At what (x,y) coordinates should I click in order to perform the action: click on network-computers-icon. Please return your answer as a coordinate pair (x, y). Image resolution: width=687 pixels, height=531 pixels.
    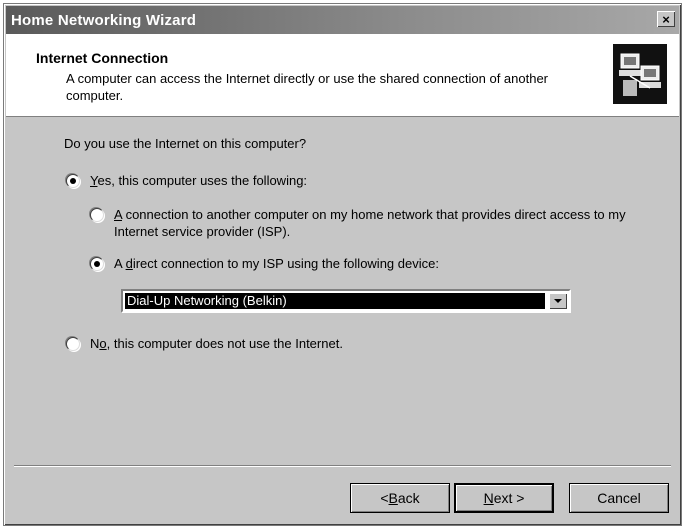
    Looking at the image, I should click on (640, 74).